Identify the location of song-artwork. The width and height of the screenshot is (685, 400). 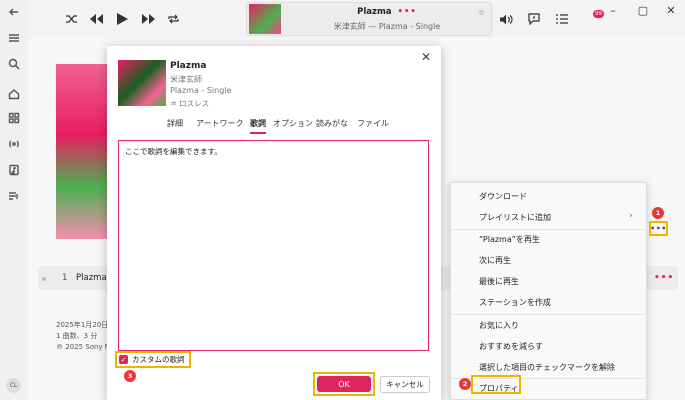
(142, 83).